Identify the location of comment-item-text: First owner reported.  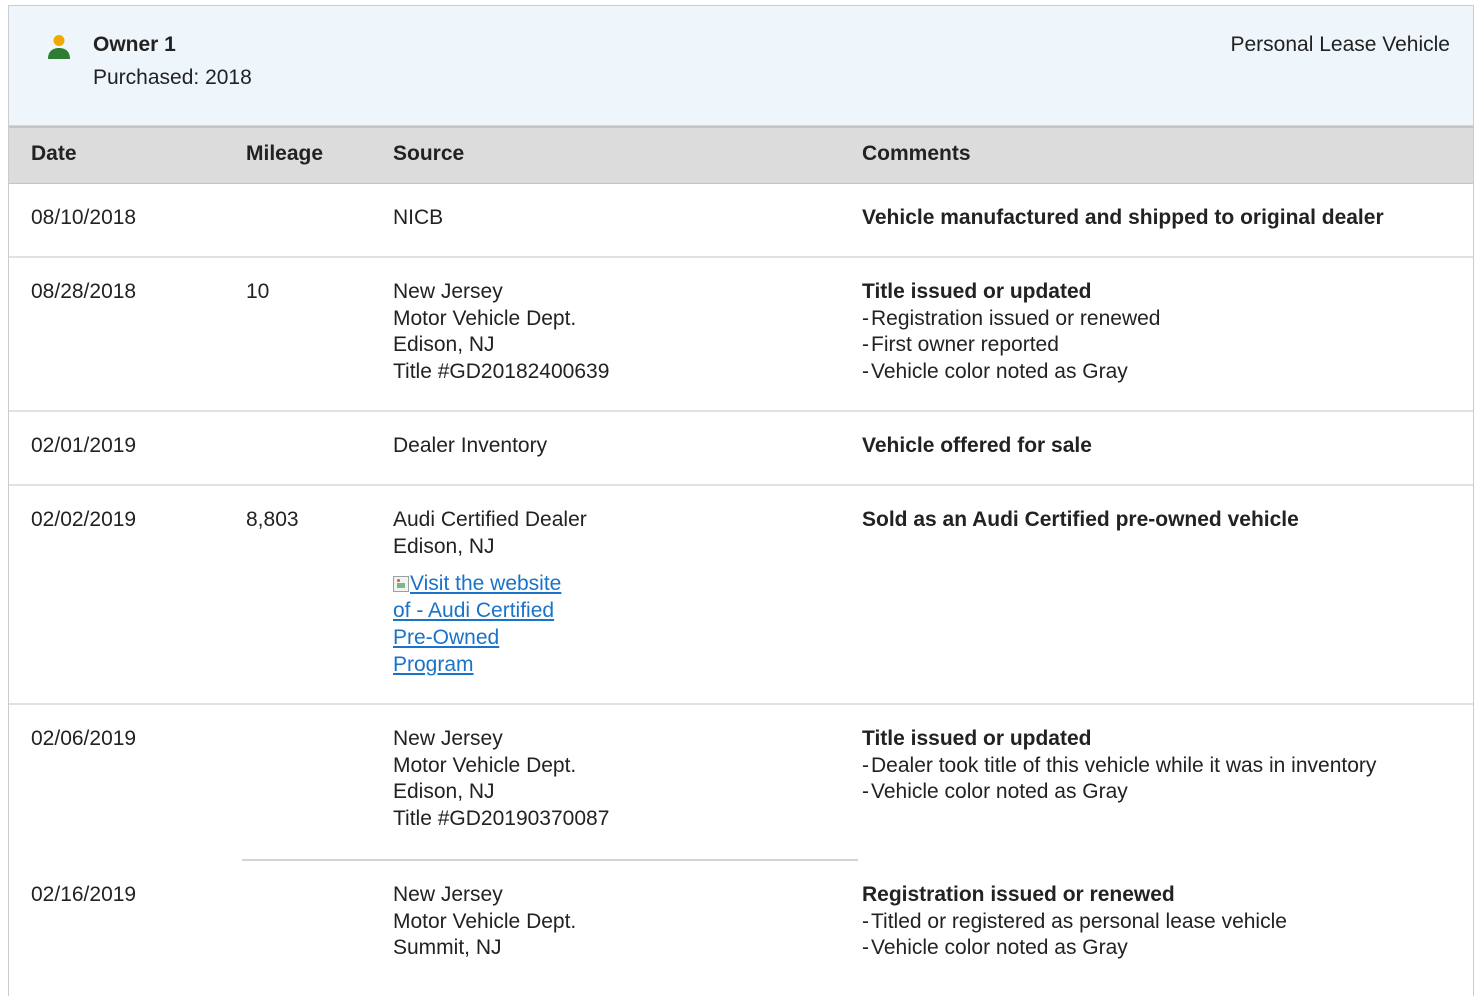
(965, 344).